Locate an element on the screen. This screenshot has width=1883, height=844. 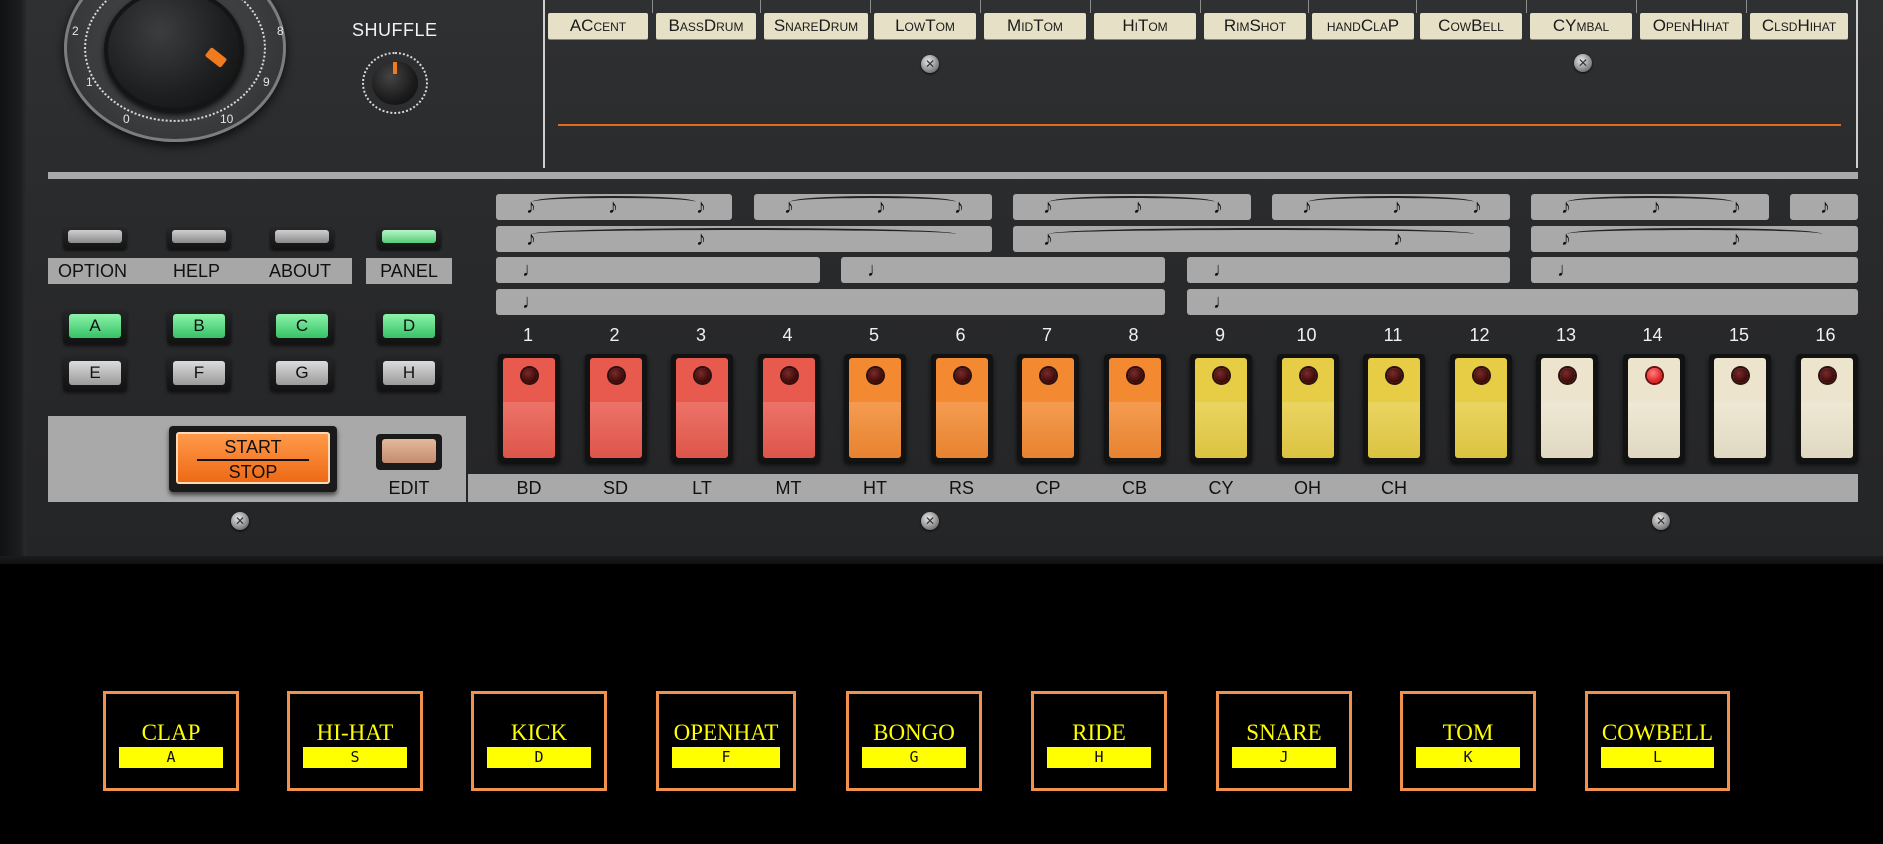
pattern-button-label: C is located at coordinates (302, 326).